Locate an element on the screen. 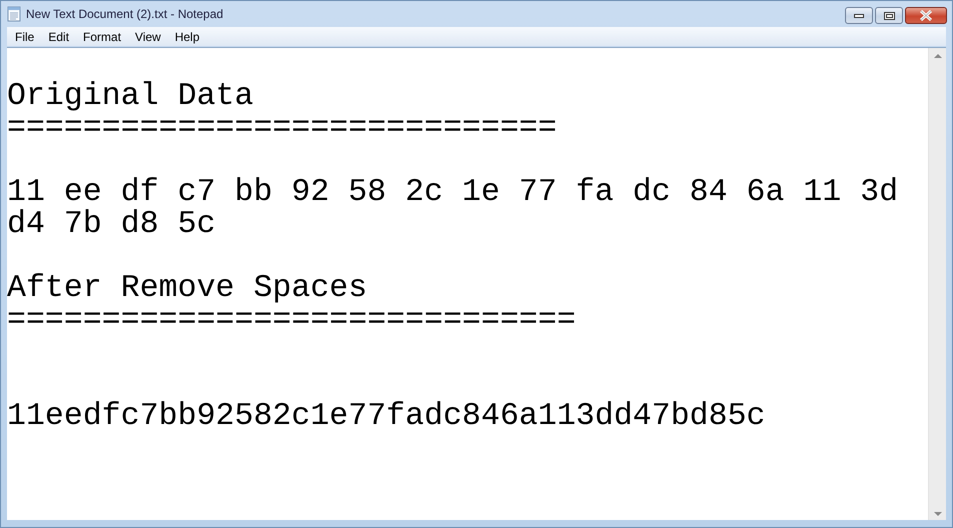  menu-item: Format is located at coordinates (102, 37).